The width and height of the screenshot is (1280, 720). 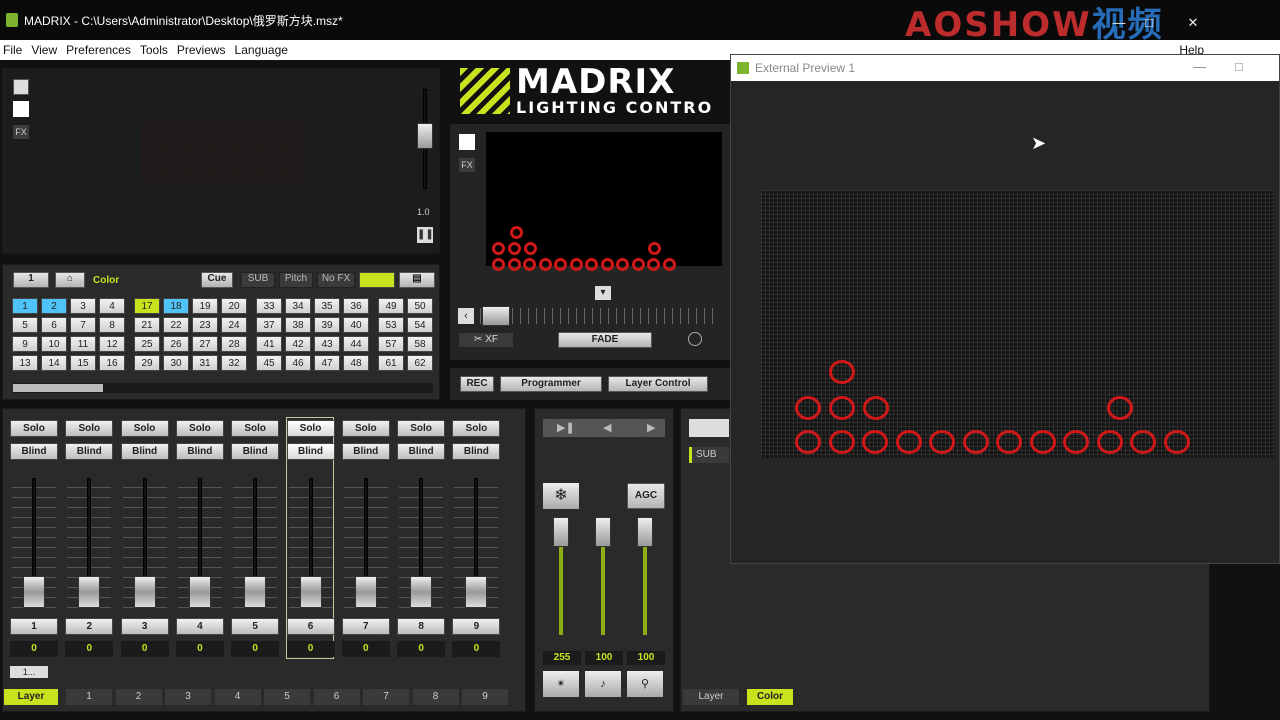 What do you see at coordinates (89, 697) in the screenshot?
I see `layer-tab-1: 1` at bounding box center [89, 697].